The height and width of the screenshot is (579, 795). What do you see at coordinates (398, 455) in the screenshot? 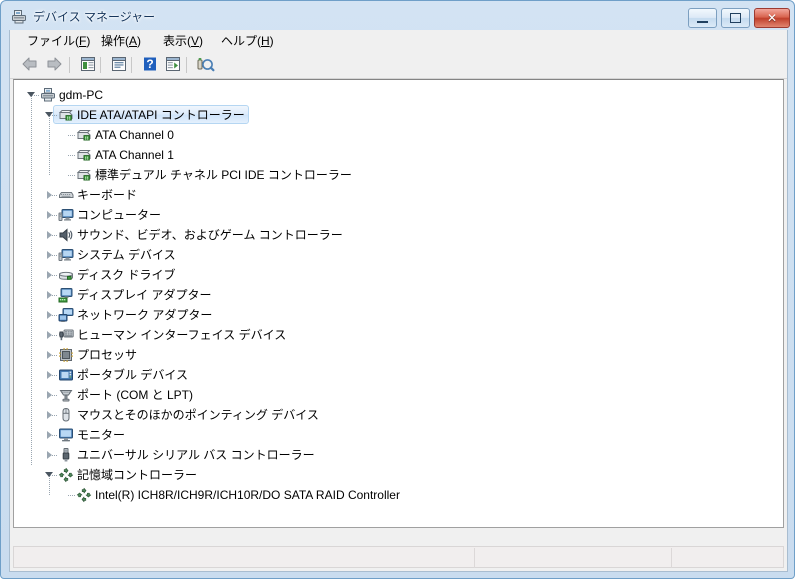
I see `tree-item-universal-serial-bus-controllers: ユニバーサル シリアル バス コントローラー` at bounding box center [398, 455].